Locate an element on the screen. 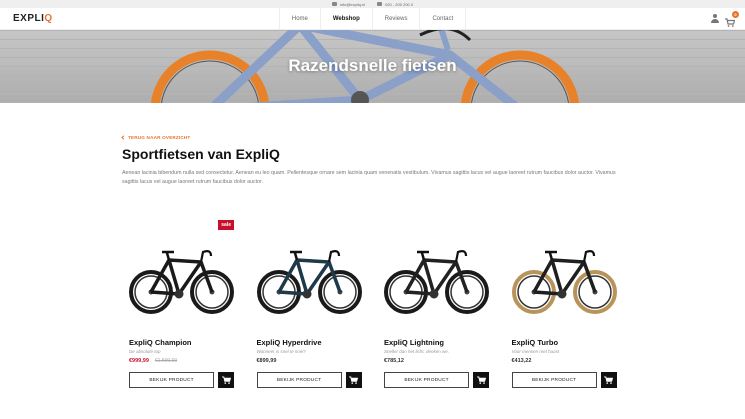  phone-text: 020 - 200 200 0 is located at coordinates (399, 4).